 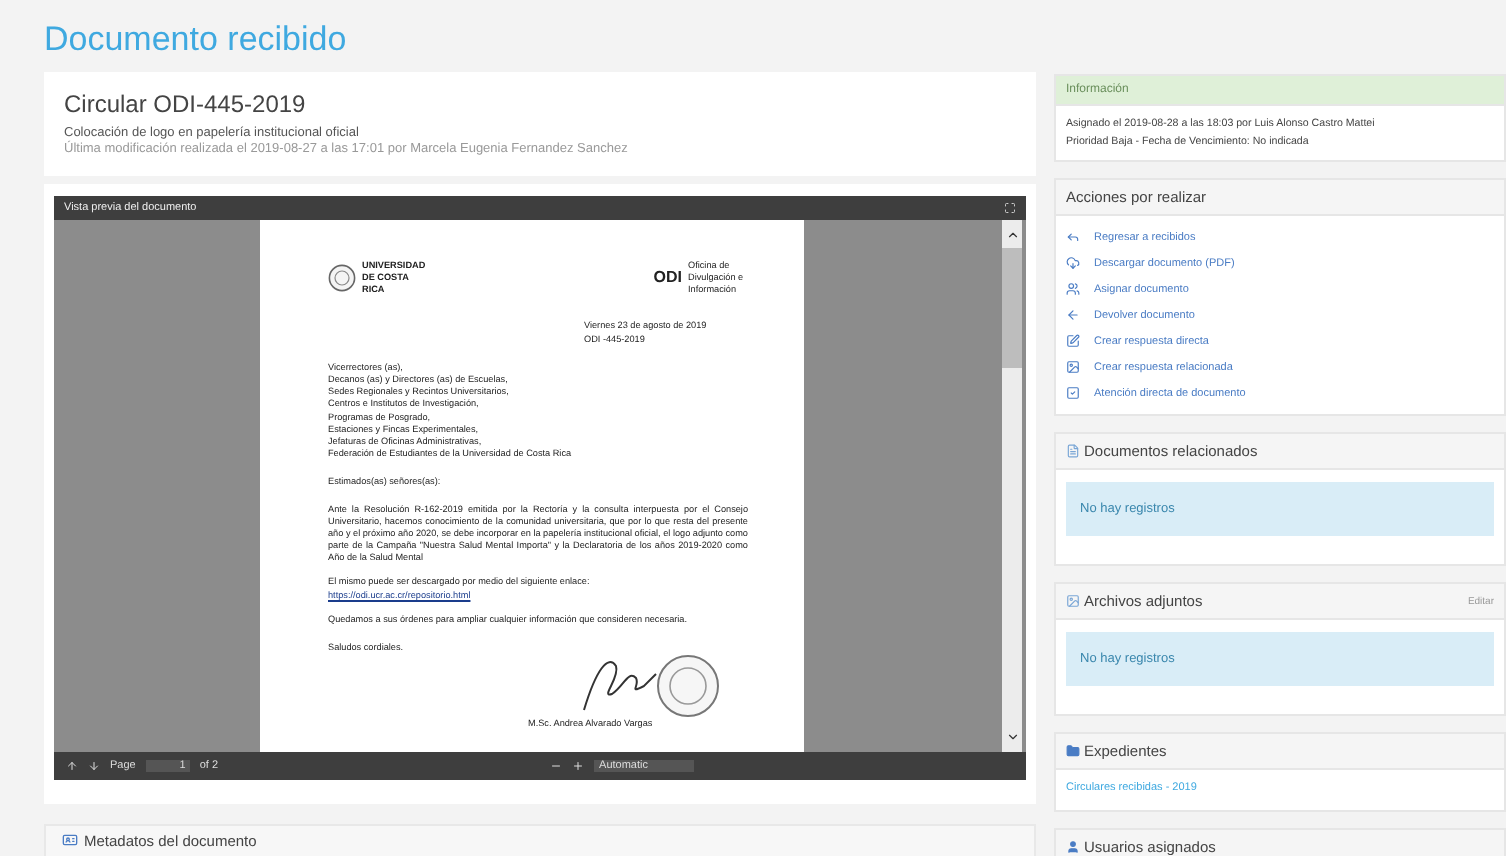 I want to click on seal-icon, so click(x=342, y=278).